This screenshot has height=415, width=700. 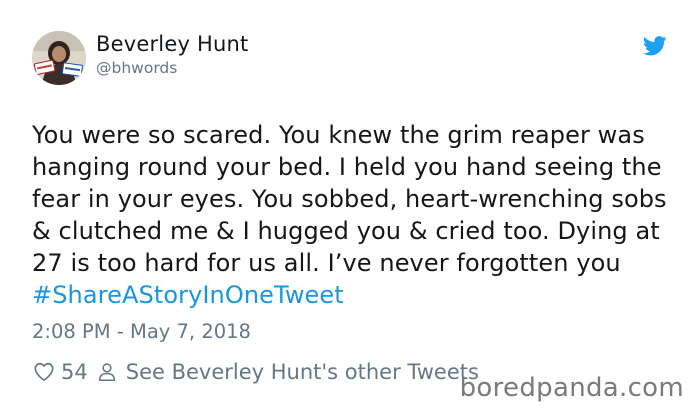 I want to click on author-handle: @bhwords, so click(x=136, y=68).